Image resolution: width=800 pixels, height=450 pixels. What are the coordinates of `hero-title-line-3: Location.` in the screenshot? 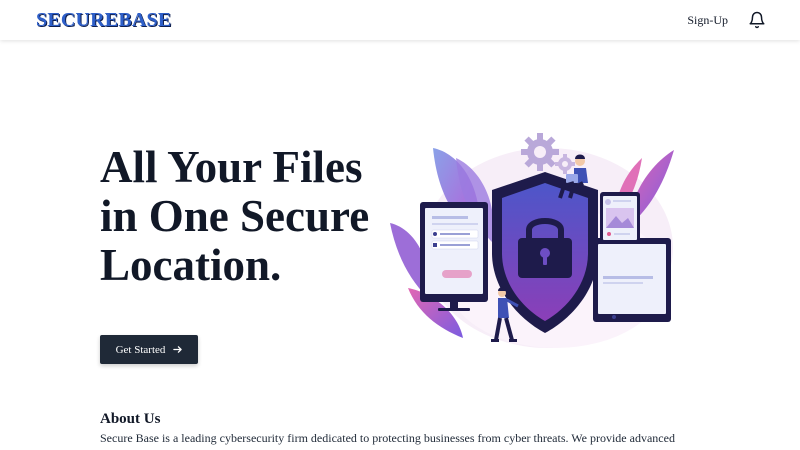 It's located at (191, 265).